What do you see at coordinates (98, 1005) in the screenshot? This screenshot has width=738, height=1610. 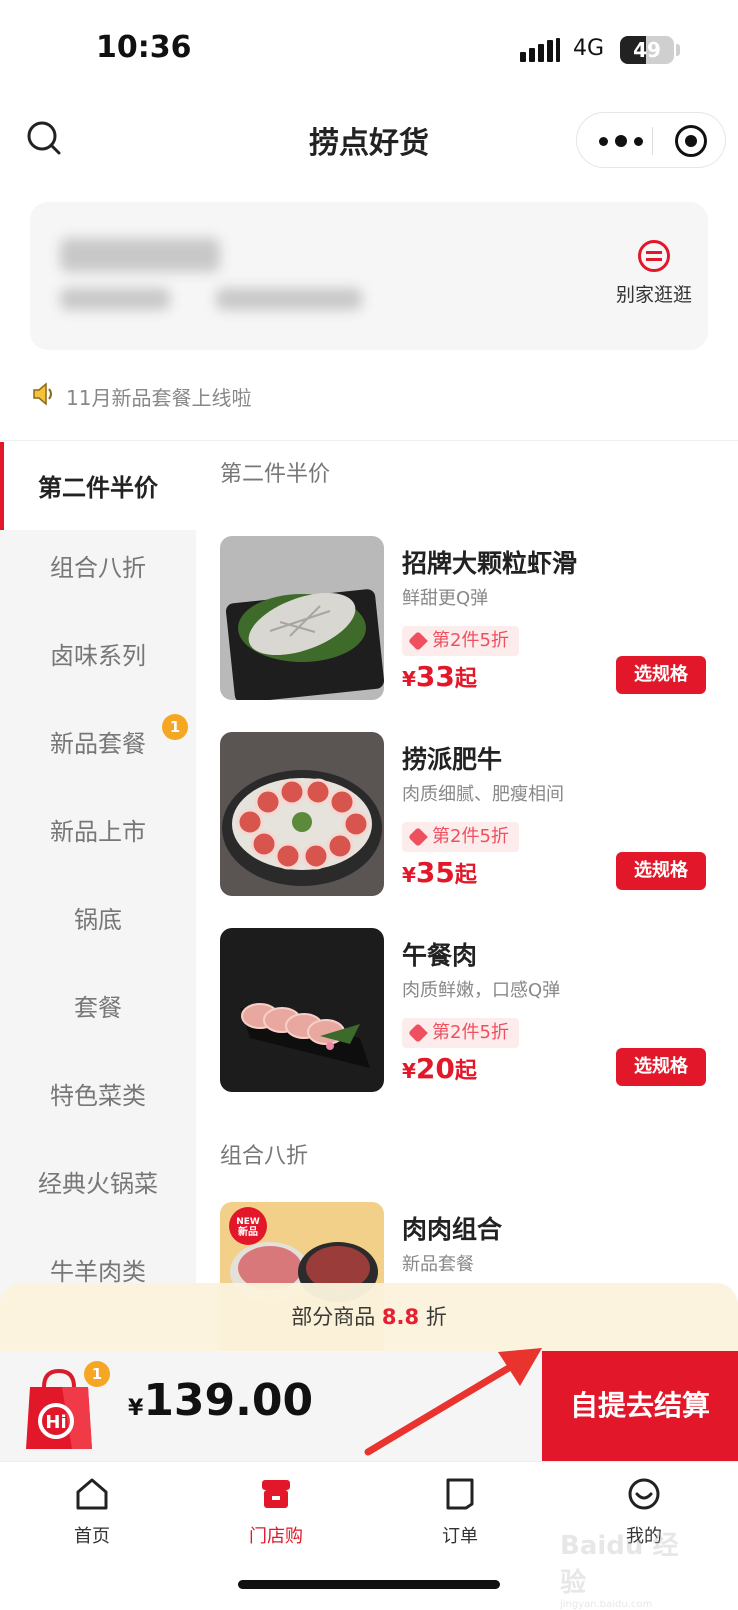 I see `sidebar-item: 套餐` at bounding box center [98, 1005].